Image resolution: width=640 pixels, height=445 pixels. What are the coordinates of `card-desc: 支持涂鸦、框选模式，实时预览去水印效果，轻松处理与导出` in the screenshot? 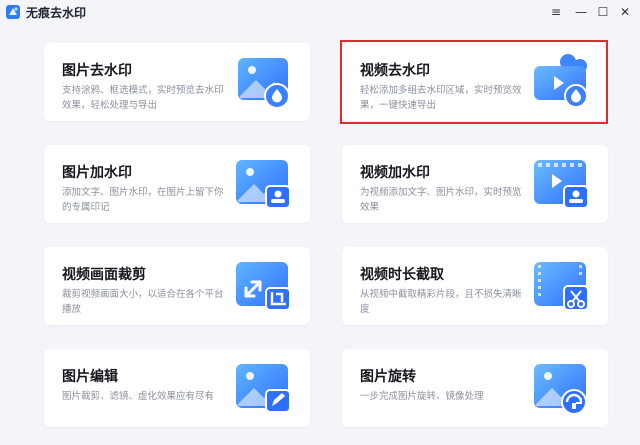 It's located at (143, 98).